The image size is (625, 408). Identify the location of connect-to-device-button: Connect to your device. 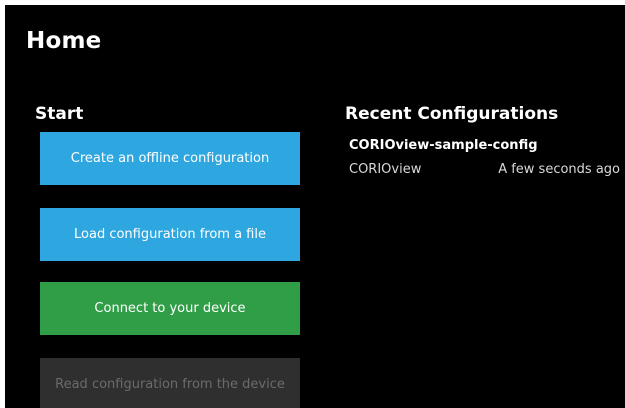
(170, 308).